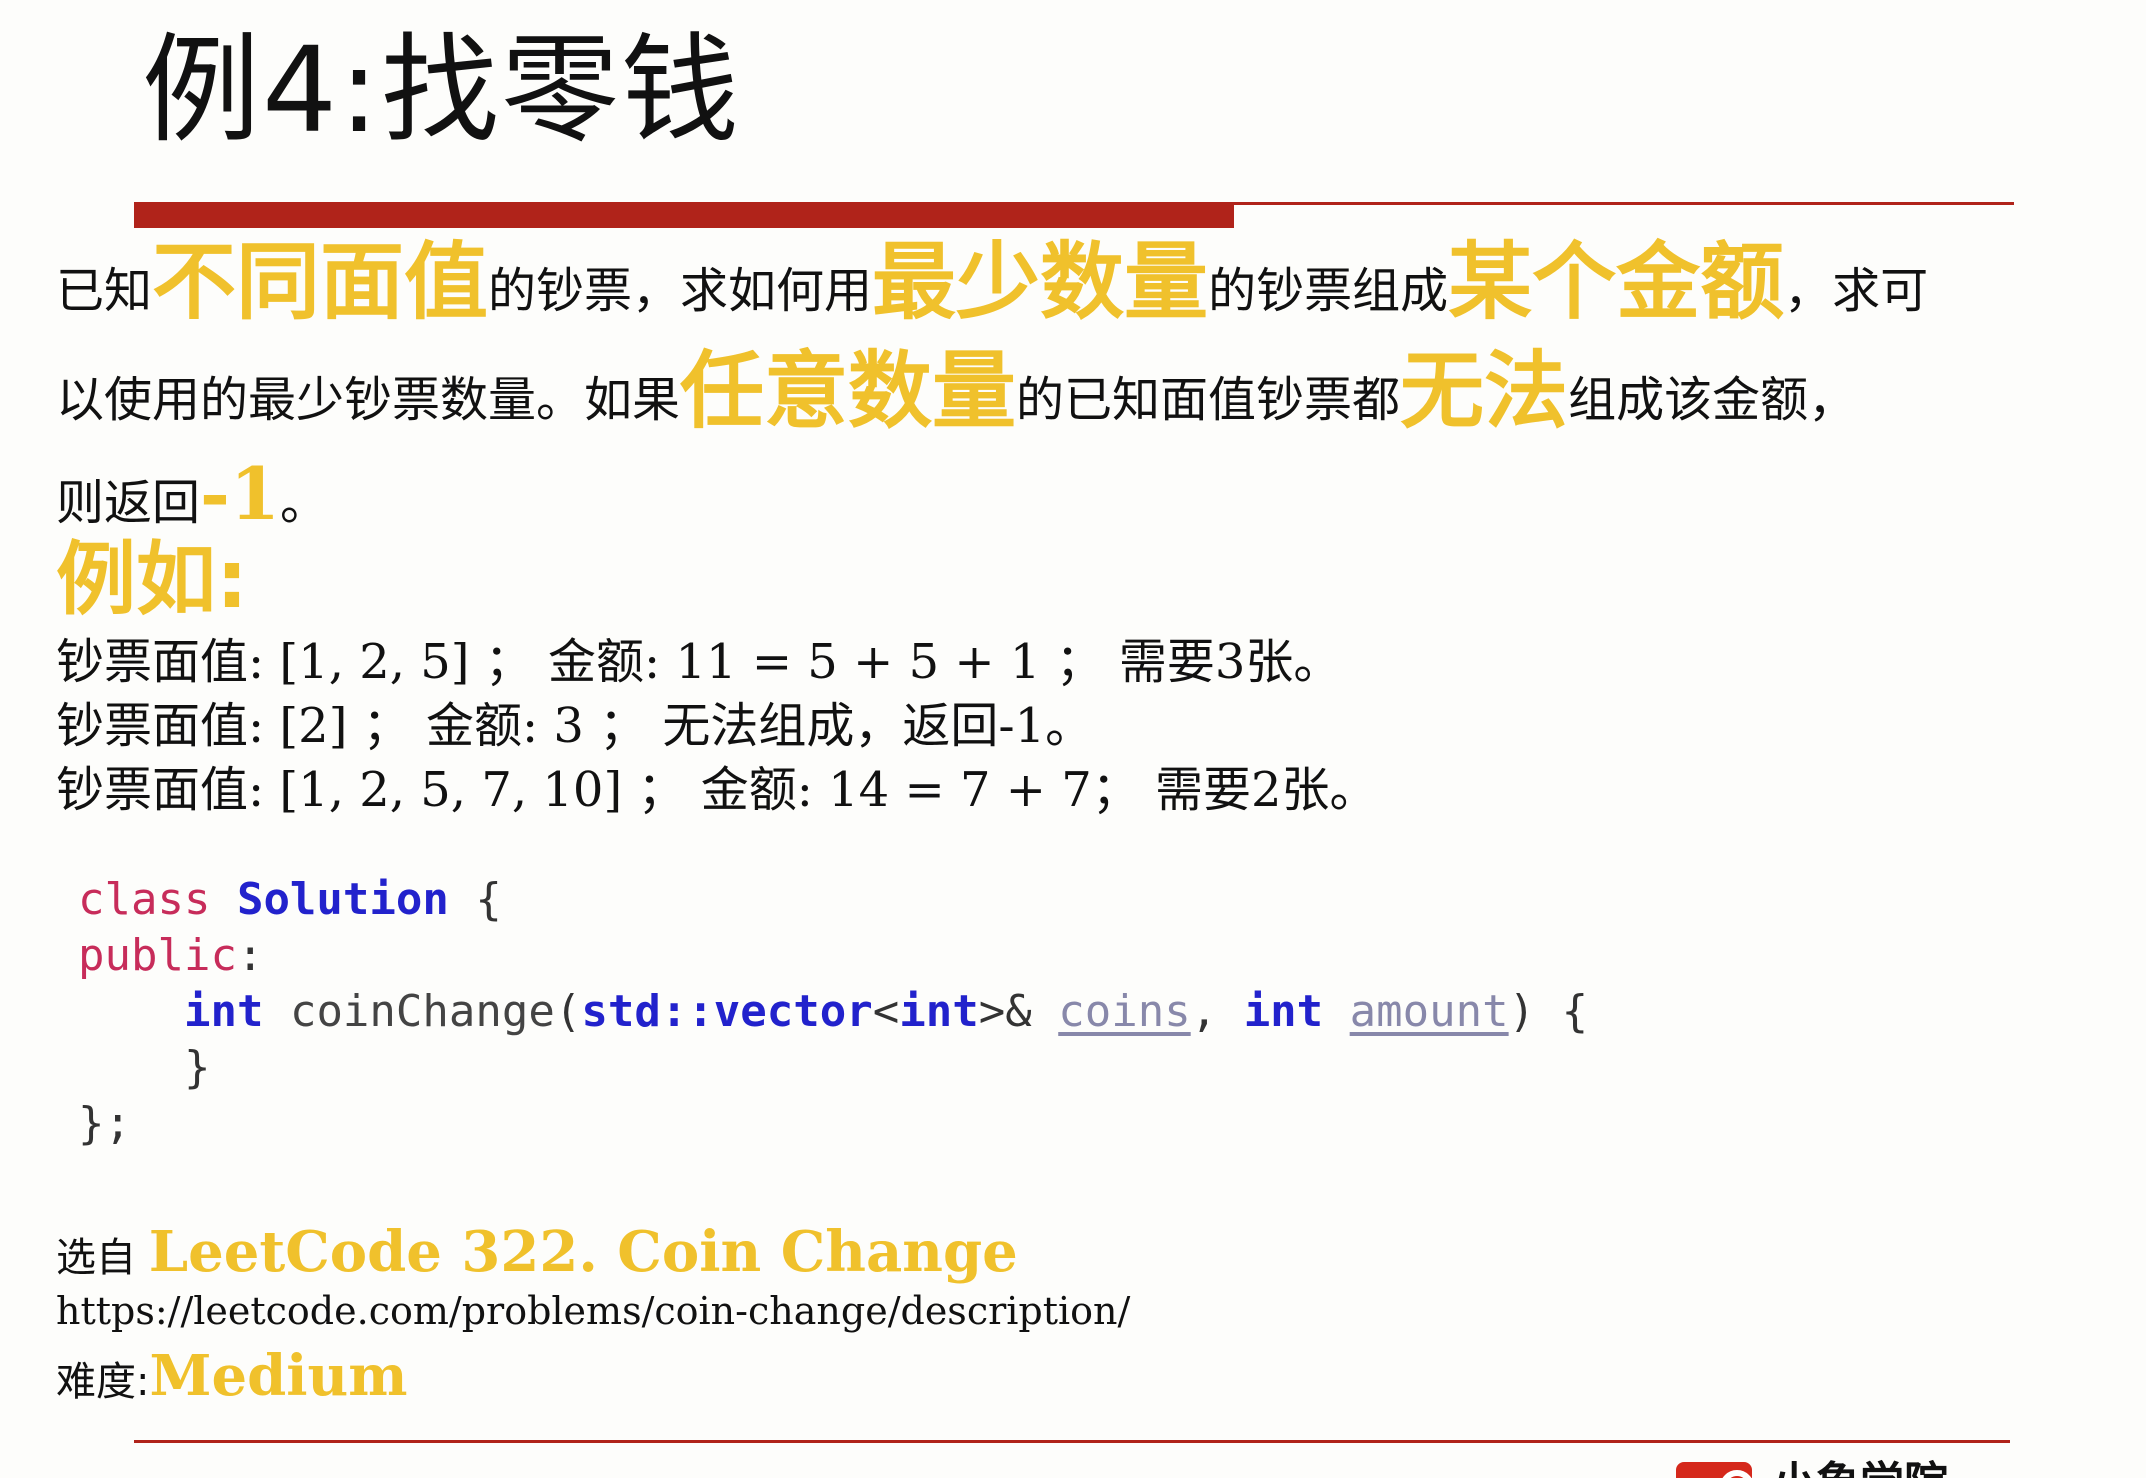 This screenshot has height=1478, width=2146. What do you see at coordinates (1005, 1011) in the screenshot?
I see `code-template-close: >&` at bounding box center [1005, 1011].